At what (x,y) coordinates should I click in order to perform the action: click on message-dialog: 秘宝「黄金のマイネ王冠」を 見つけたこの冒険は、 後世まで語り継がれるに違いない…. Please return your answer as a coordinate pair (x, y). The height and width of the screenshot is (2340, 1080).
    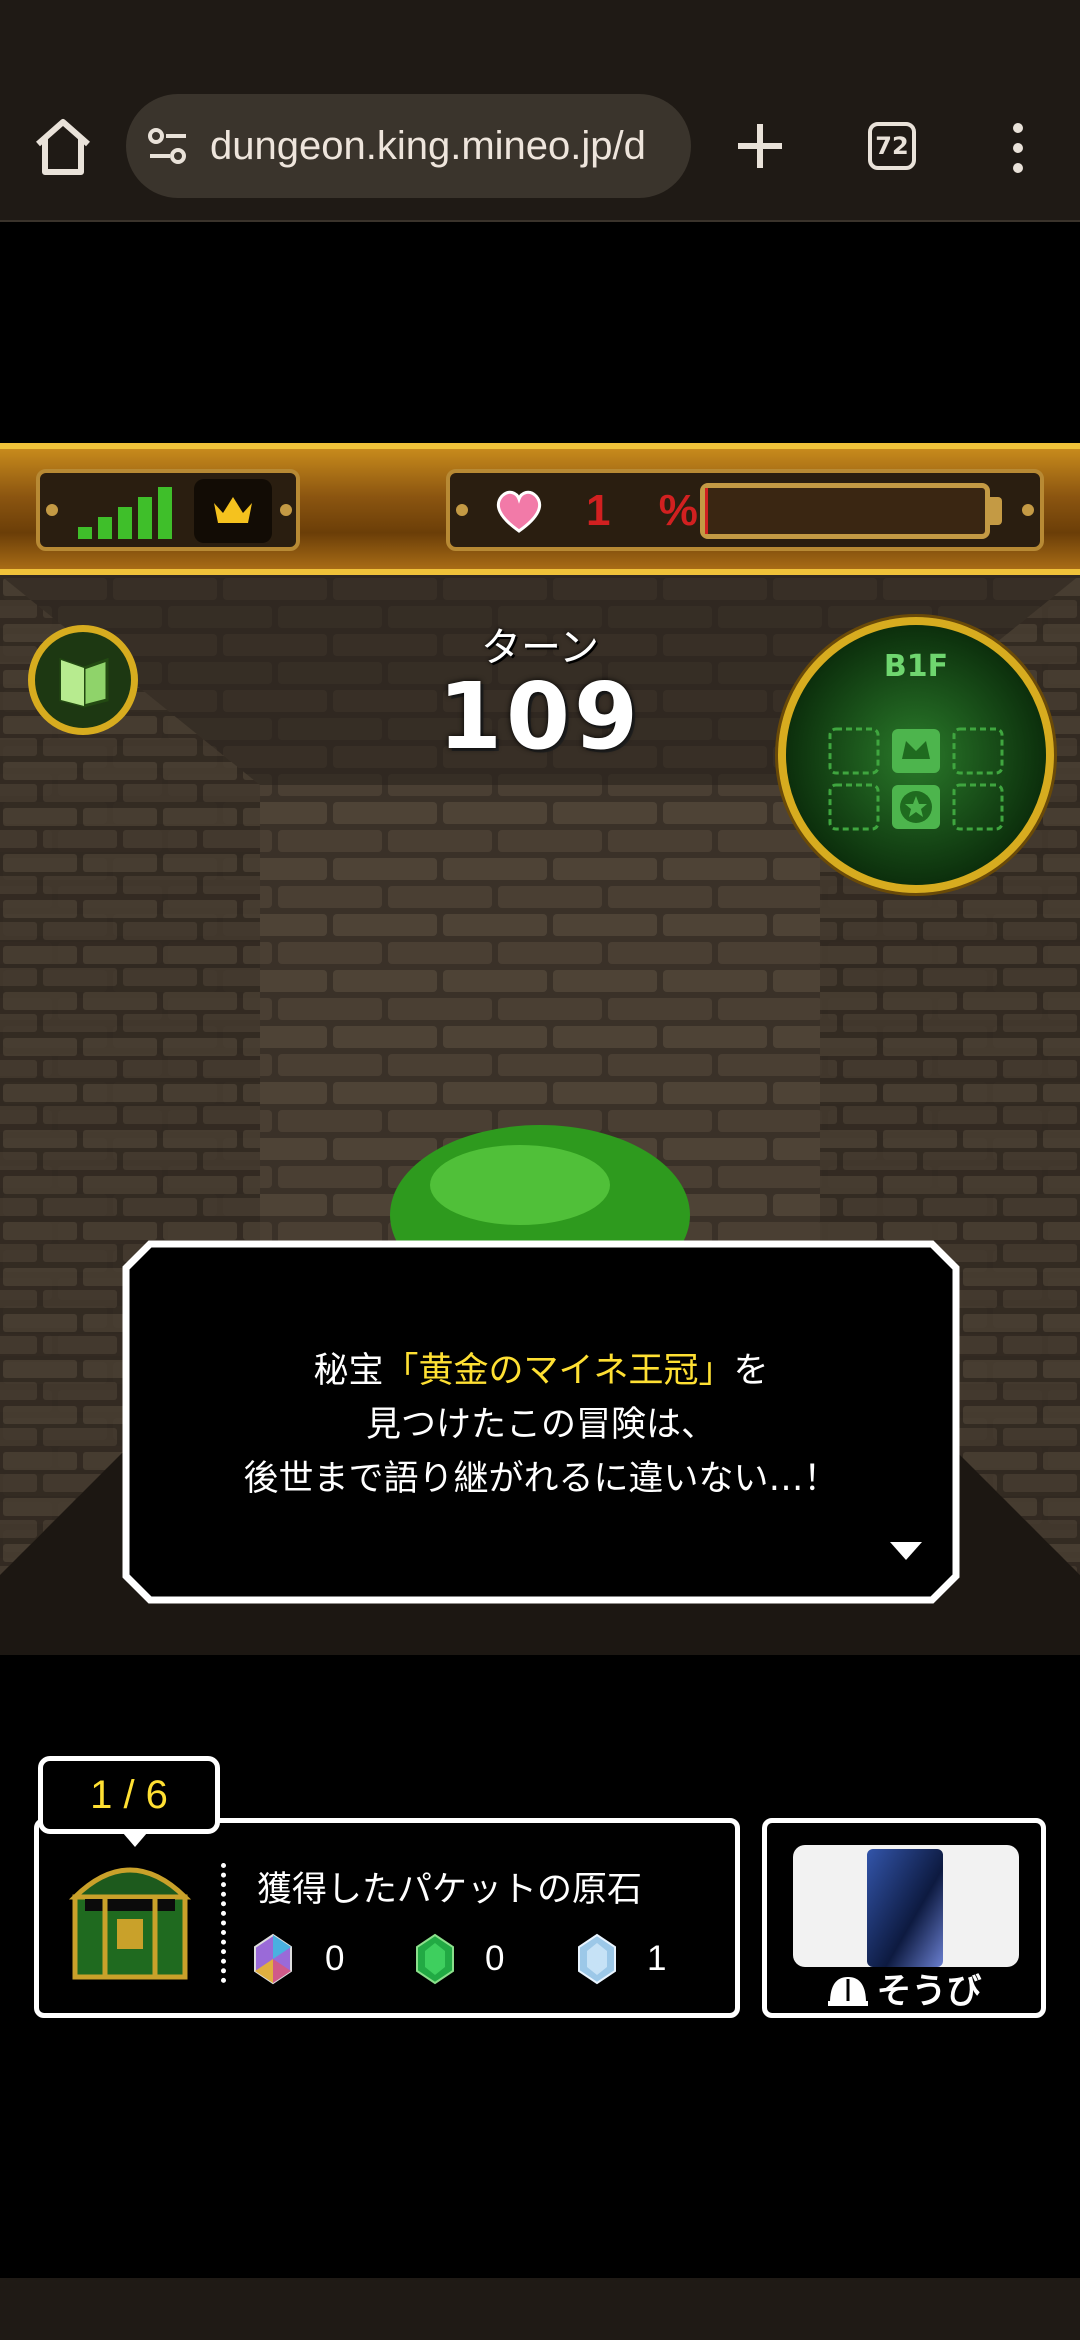
    Looking at the image, I should click on (541, 1422).